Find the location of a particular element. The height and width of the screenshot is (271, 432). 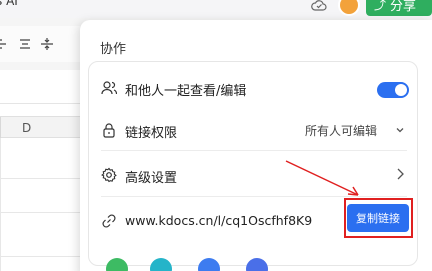

share-button: ⤴ 分享 is located at coordinates (399, 8).